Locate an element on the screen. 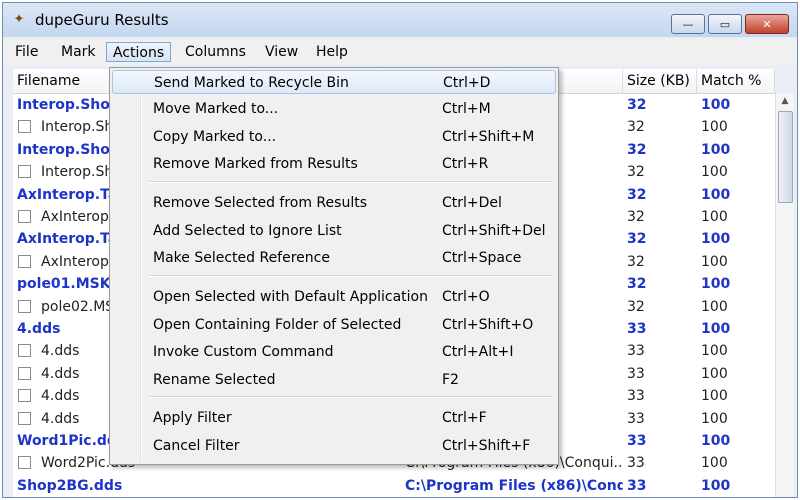 This screenshot has width=800, height=500. menu-item-label: Send Marked to Recycle Bin is located at coordinates (251, 83).